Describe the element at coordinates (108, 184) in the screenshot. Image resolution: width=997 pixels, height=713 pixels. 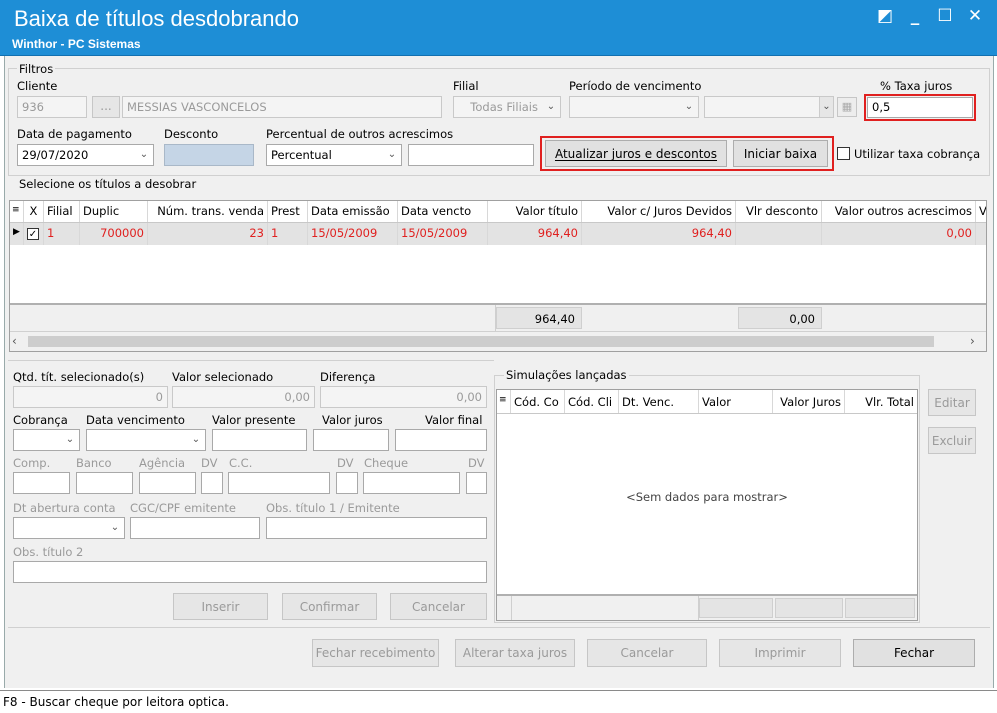
I see `titulos-group-label: Selecione os títulos a desobrar` at that location.